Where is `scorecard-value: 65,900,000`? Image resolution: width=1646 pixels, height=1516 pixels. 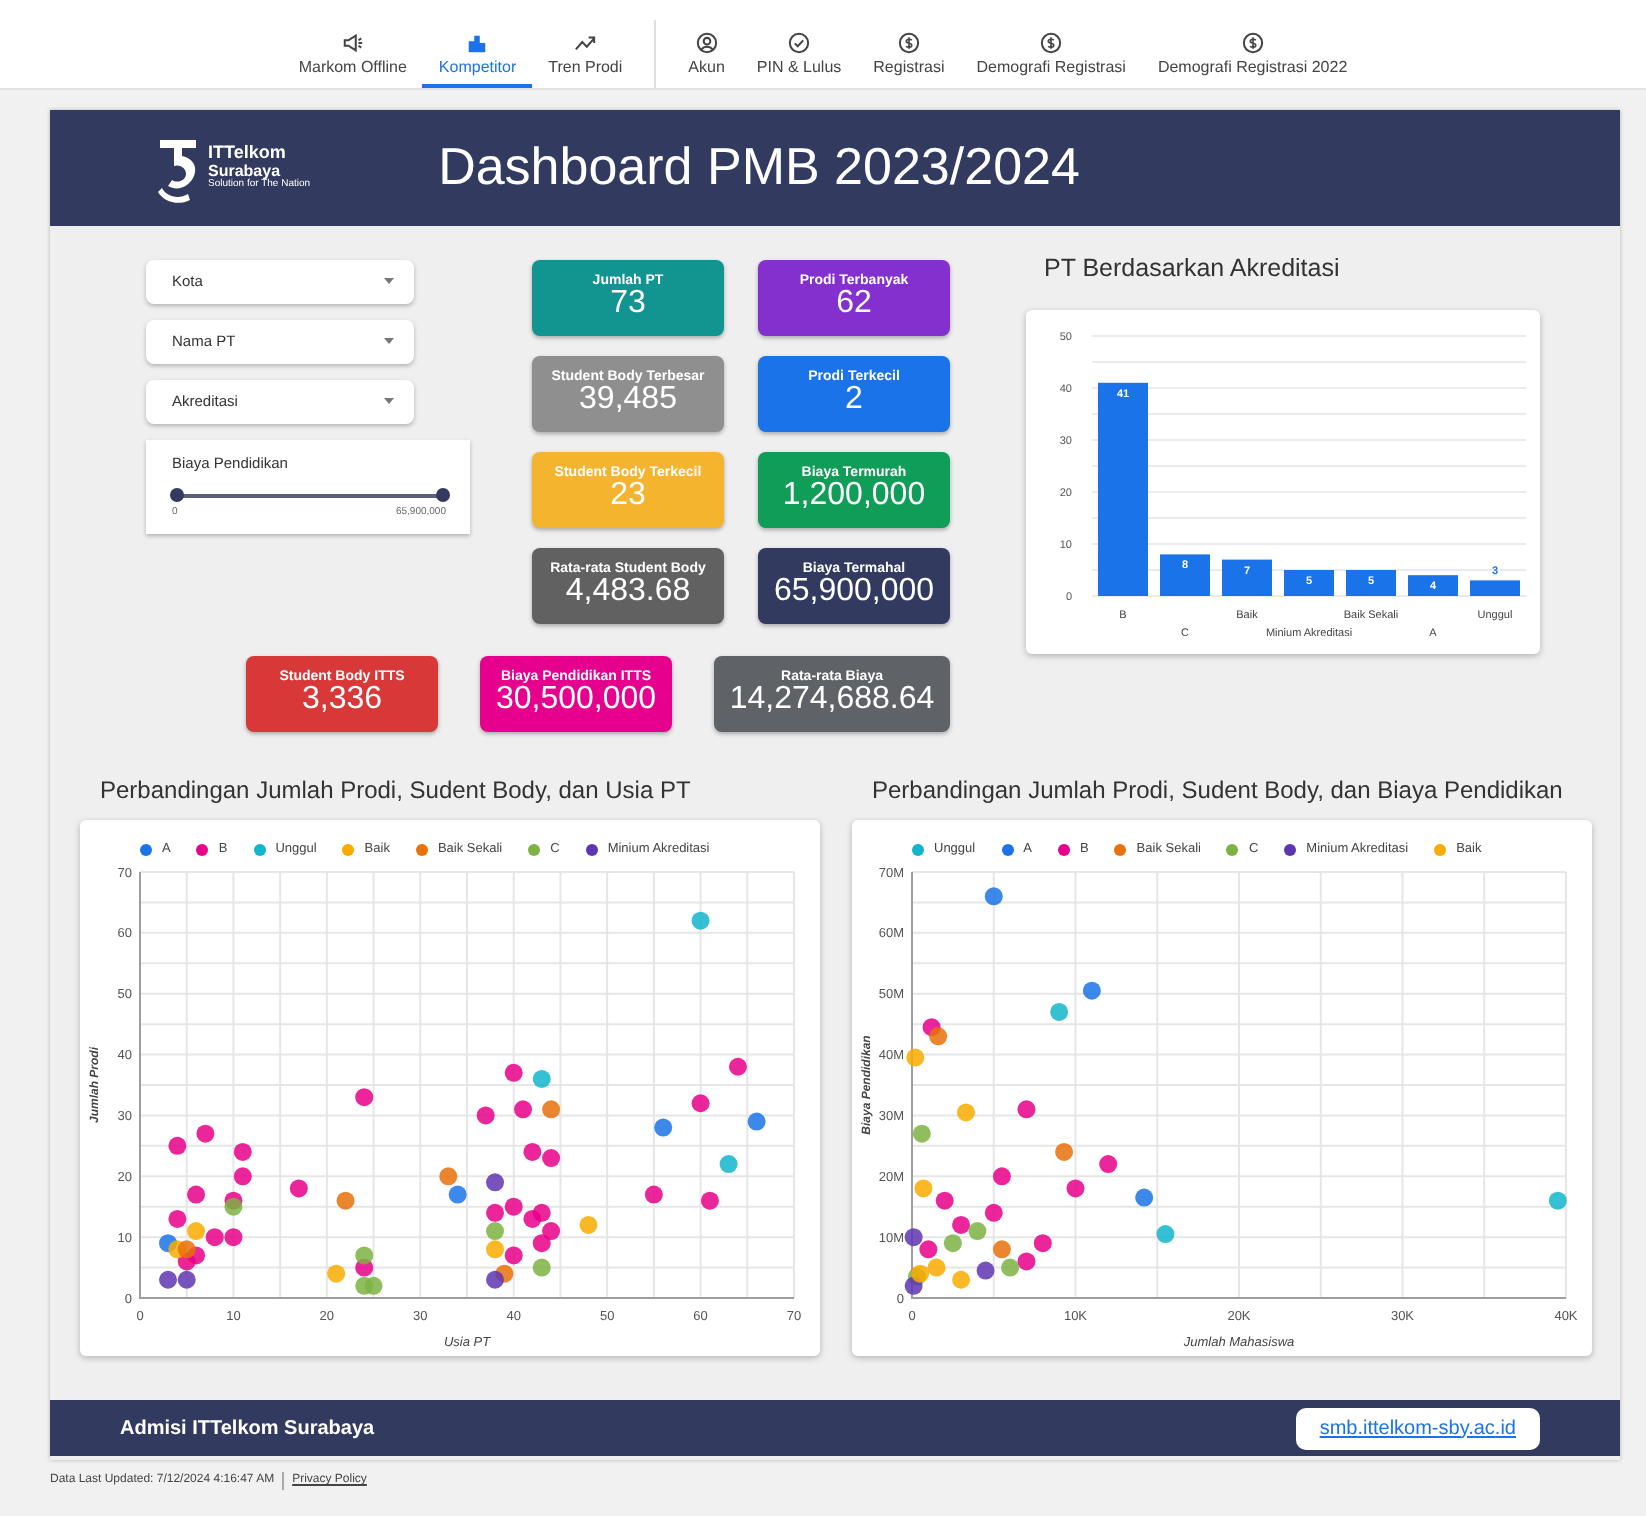 scorecard-value: 65,900,000 is located at coordinates (854, 593).